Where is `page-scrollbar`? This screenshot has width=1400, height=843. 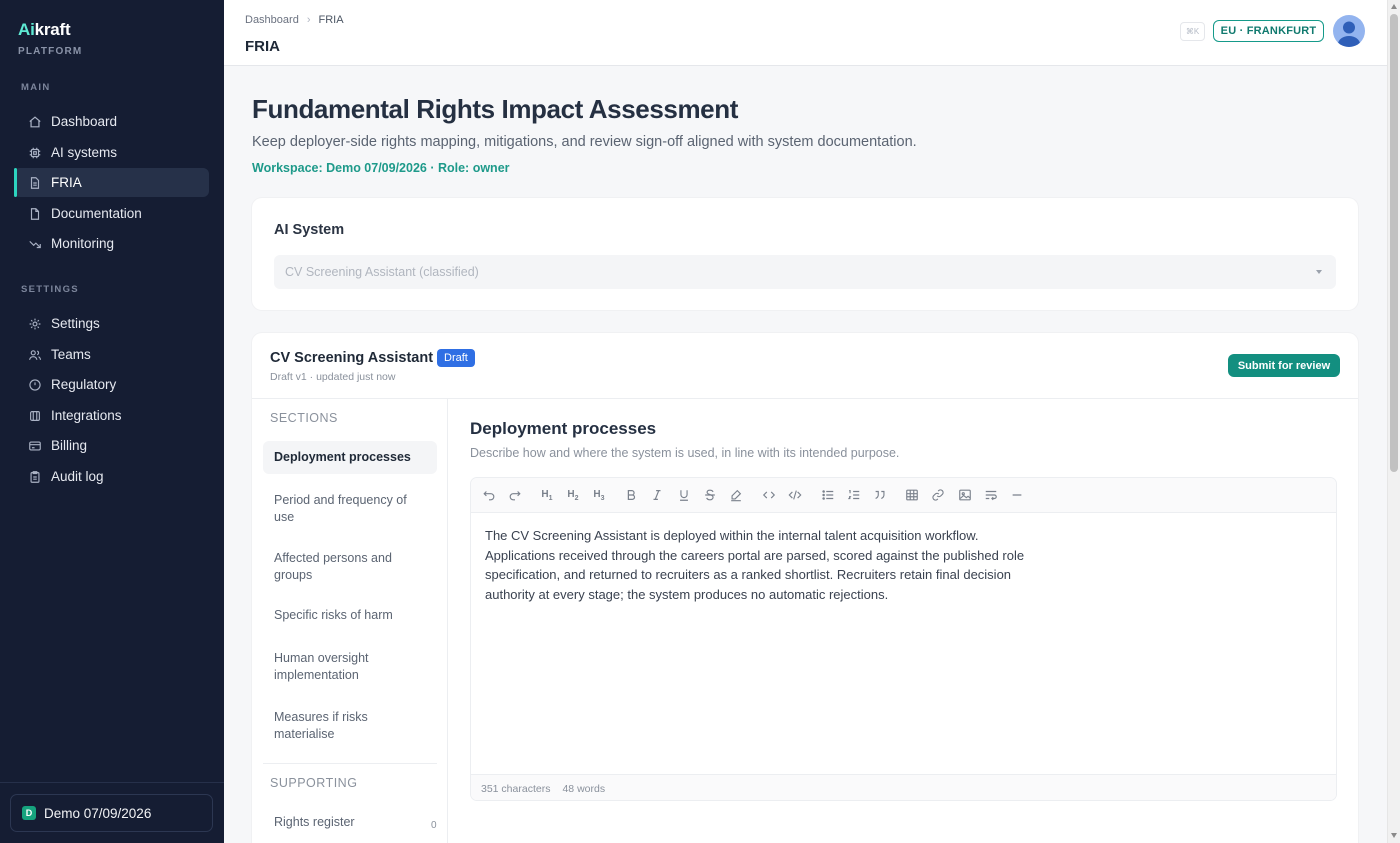 page-scrollbar is located at coordinates (1393, 421).